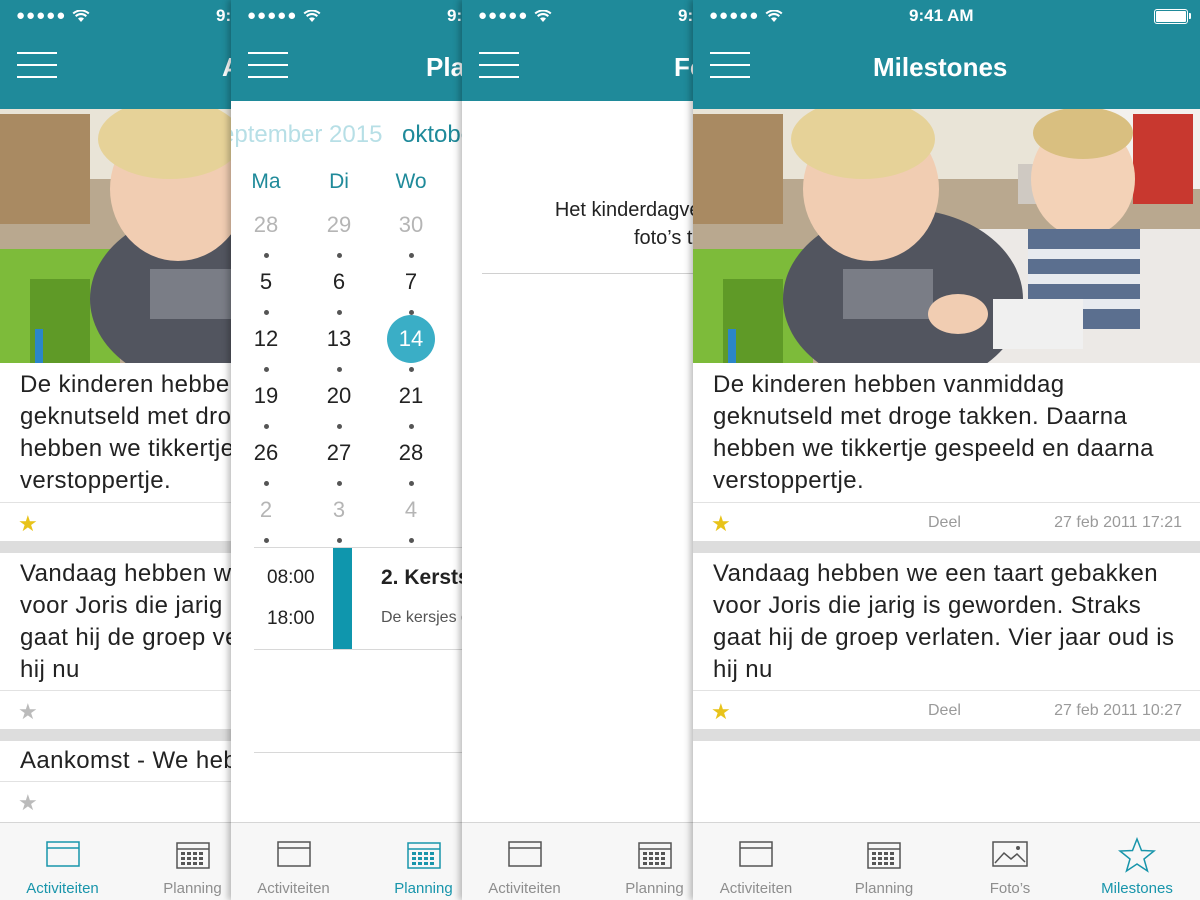 Image resolution: width=1200 pixels, height=900 pixels. What do you see at coordinates (411, 282) in the screenshot?
I see `calendar-day: 7` at bounding box center [411, 282].